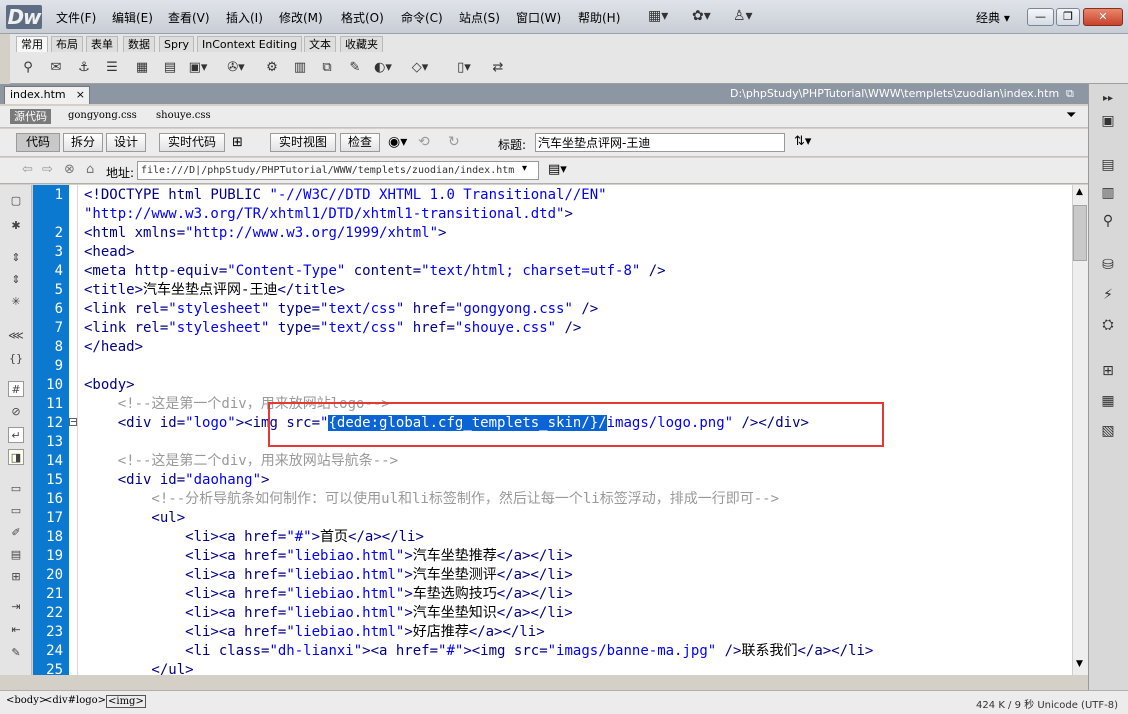 The height and width of the screenshot is (714, 1128). What do you see at coordinates (599, 17) in the screenshot?
I see `menu-help: 帮助(H)` at bounding box center [599, 17].